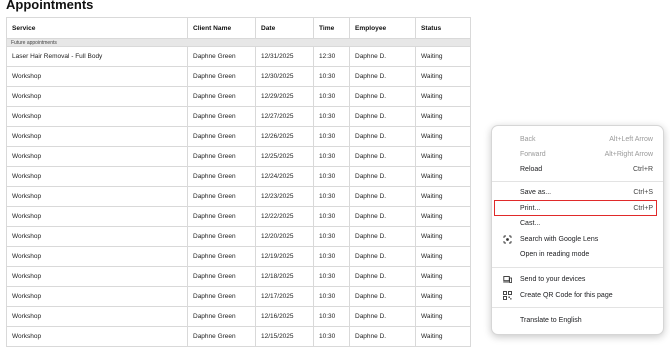 Image resolution: width=670 pixels, height=347 pixels. What do you see at coordinates (221, 28) in the screenshot?
I see `column-header-client-name: Client Name` at bounding box center [221, 28].